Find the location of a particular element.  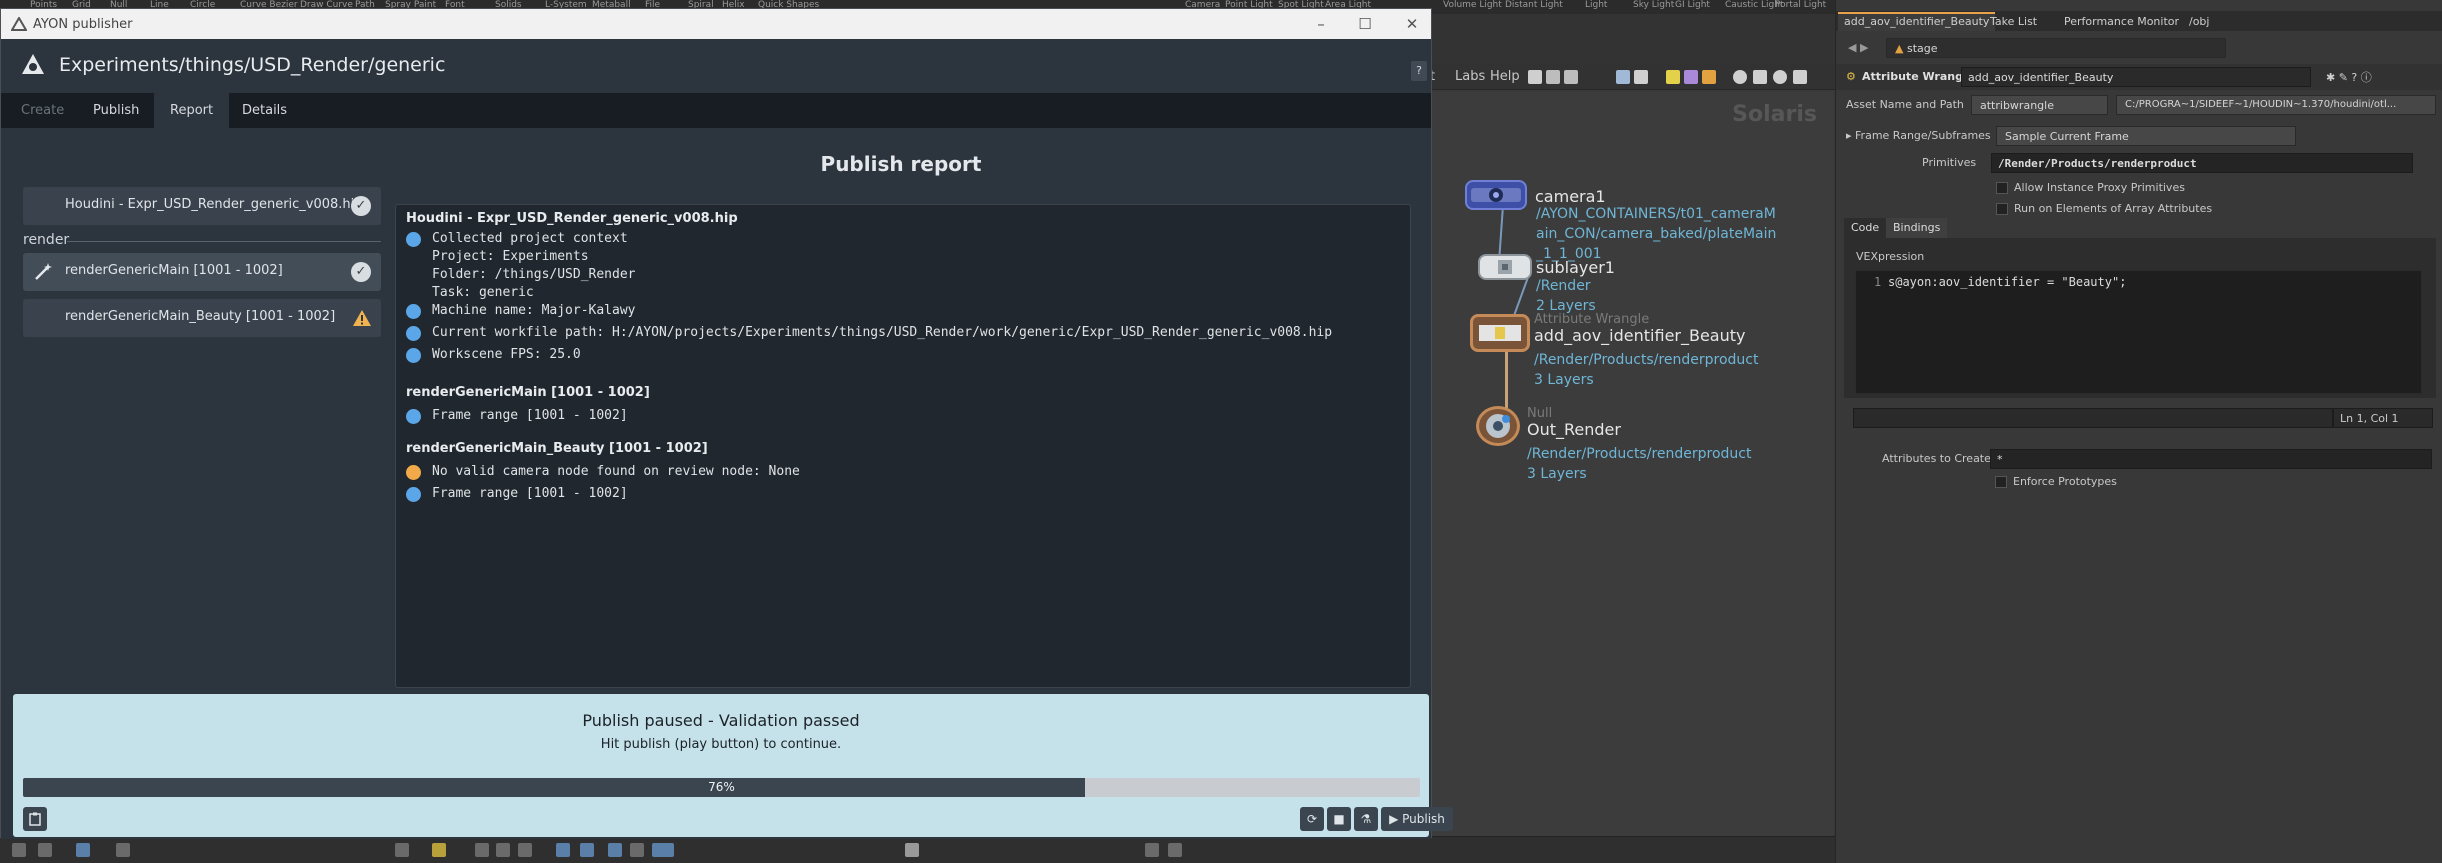

tab-take-list: Take List is located at coordinates (2013, 22).